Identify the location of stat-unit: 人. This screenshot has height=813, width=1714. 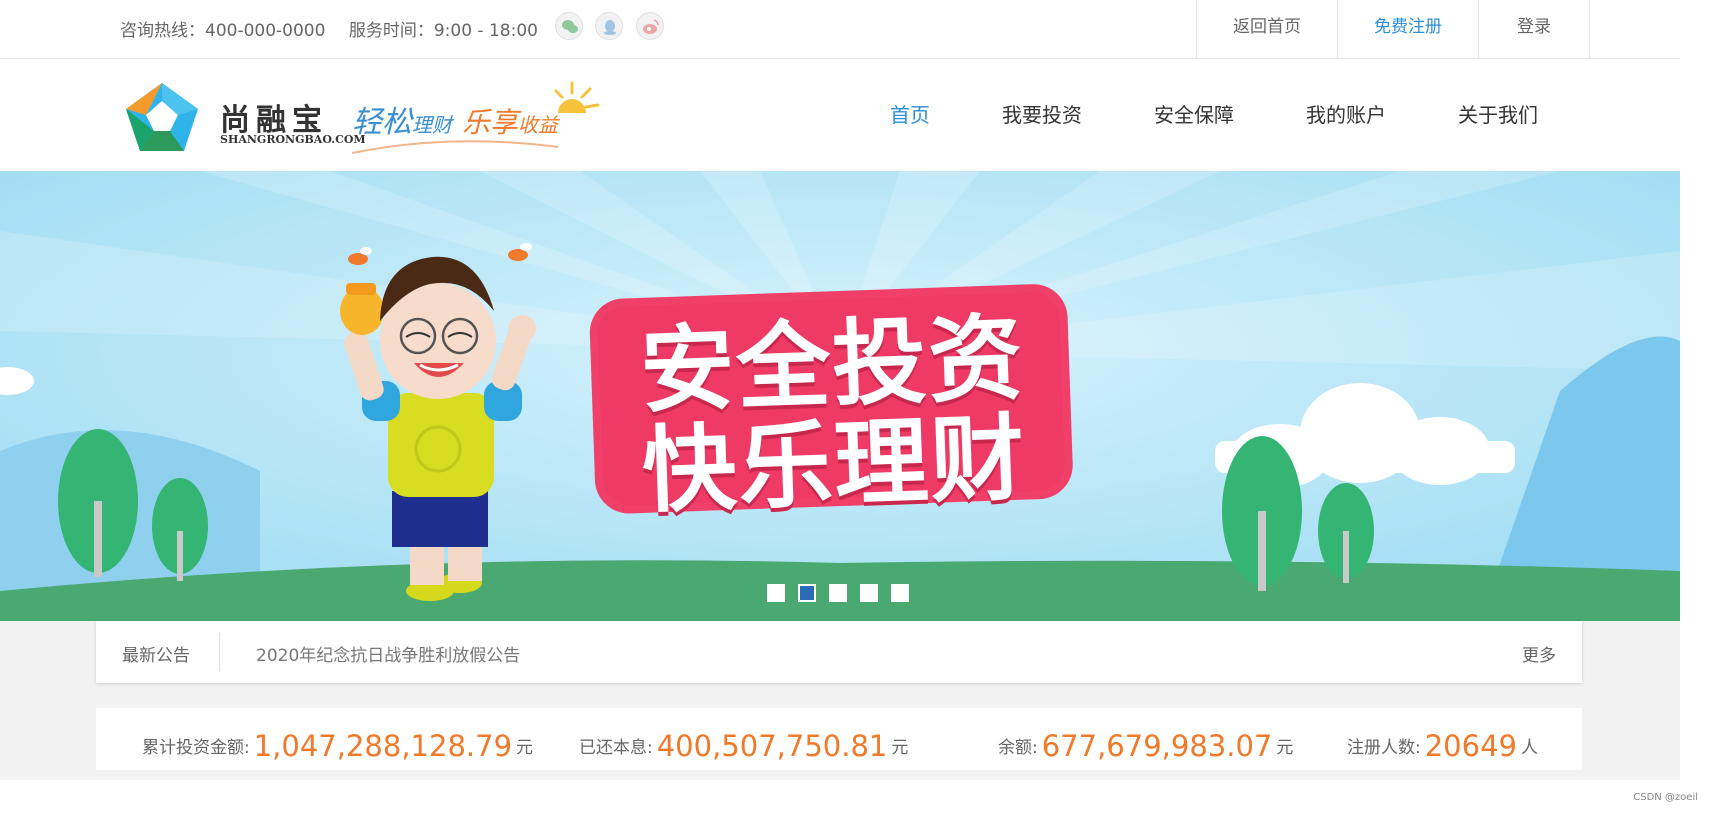
(1529, 748).